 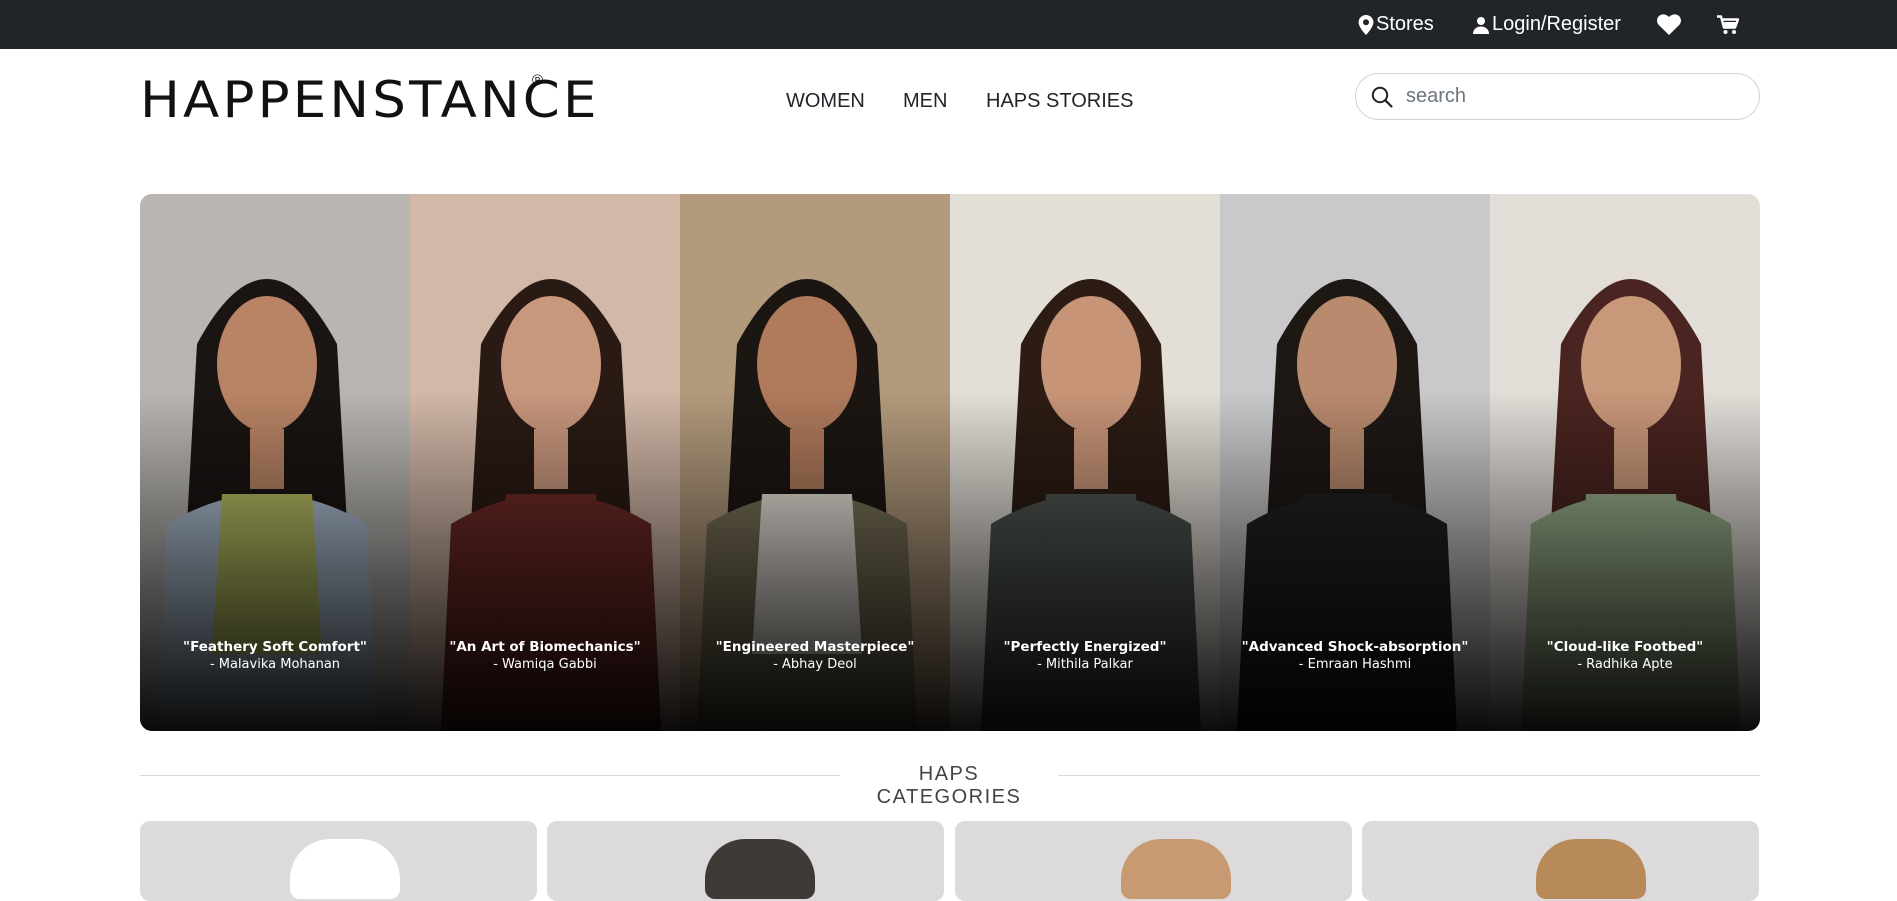 I want to click on search-input, so click(x=1574, y=96).